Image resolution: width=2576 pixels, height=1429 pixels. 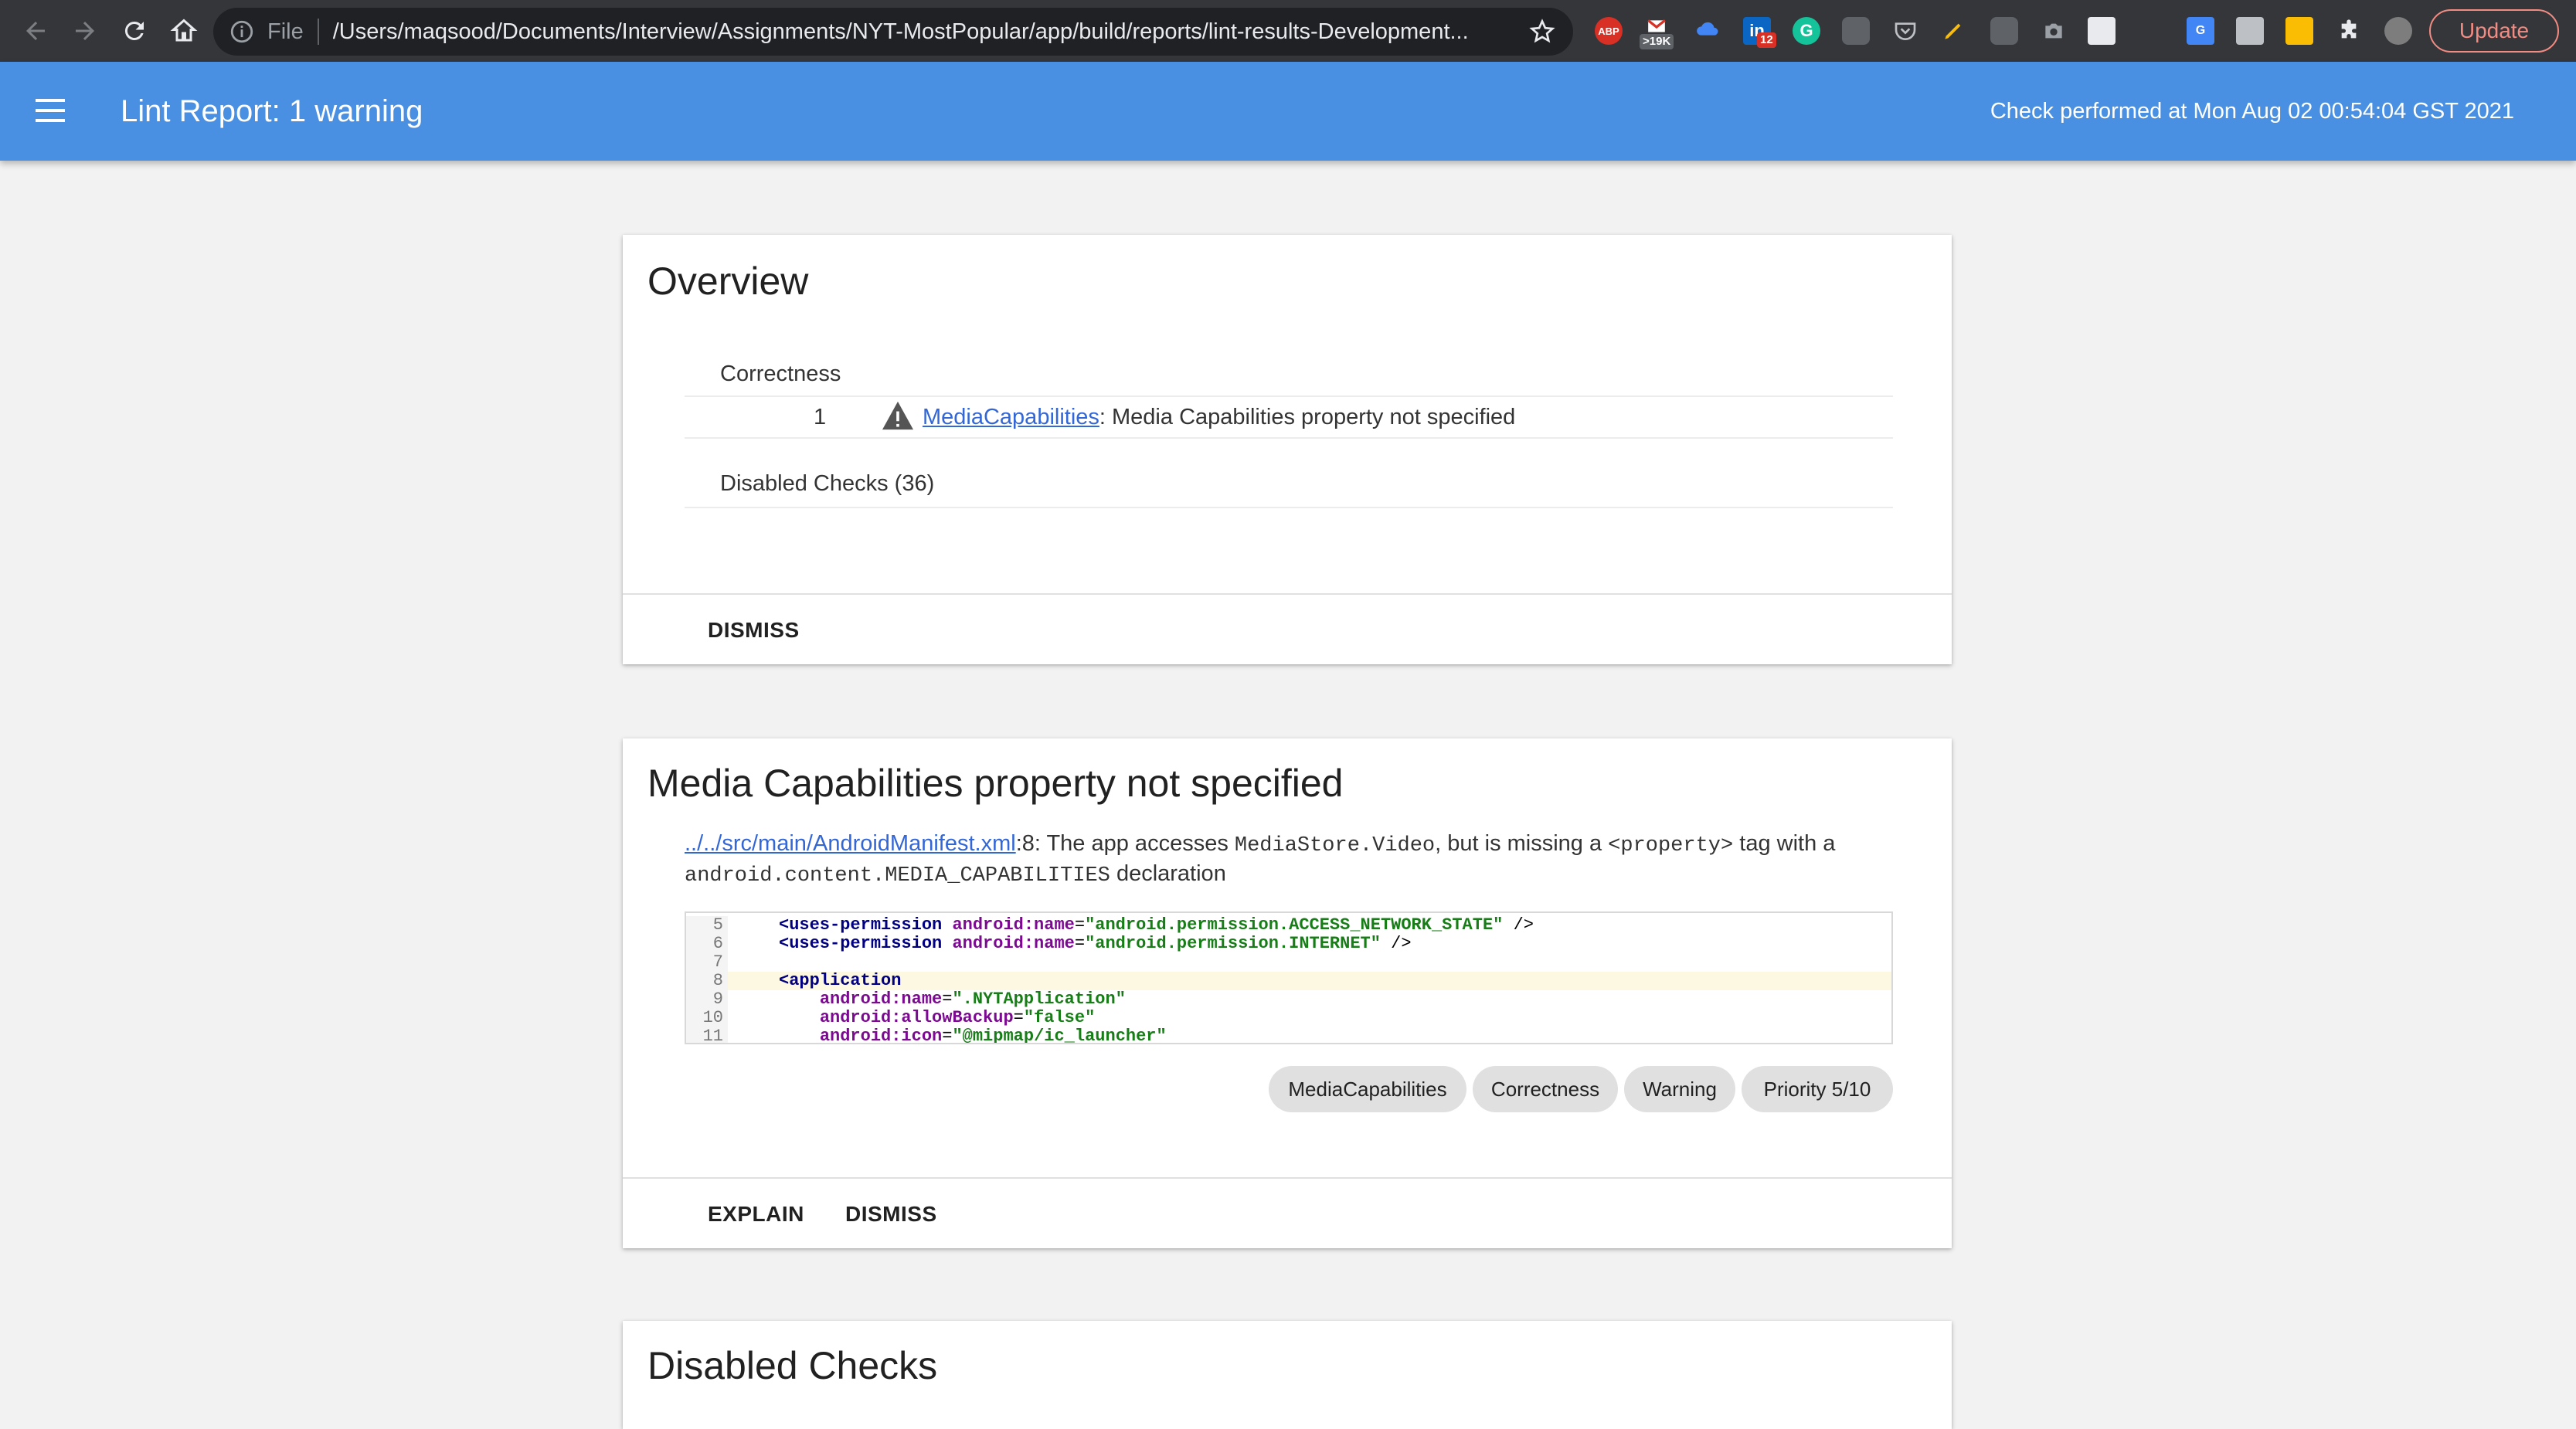 I want to click on arrow-right-icon, so click(x=85, y=31).